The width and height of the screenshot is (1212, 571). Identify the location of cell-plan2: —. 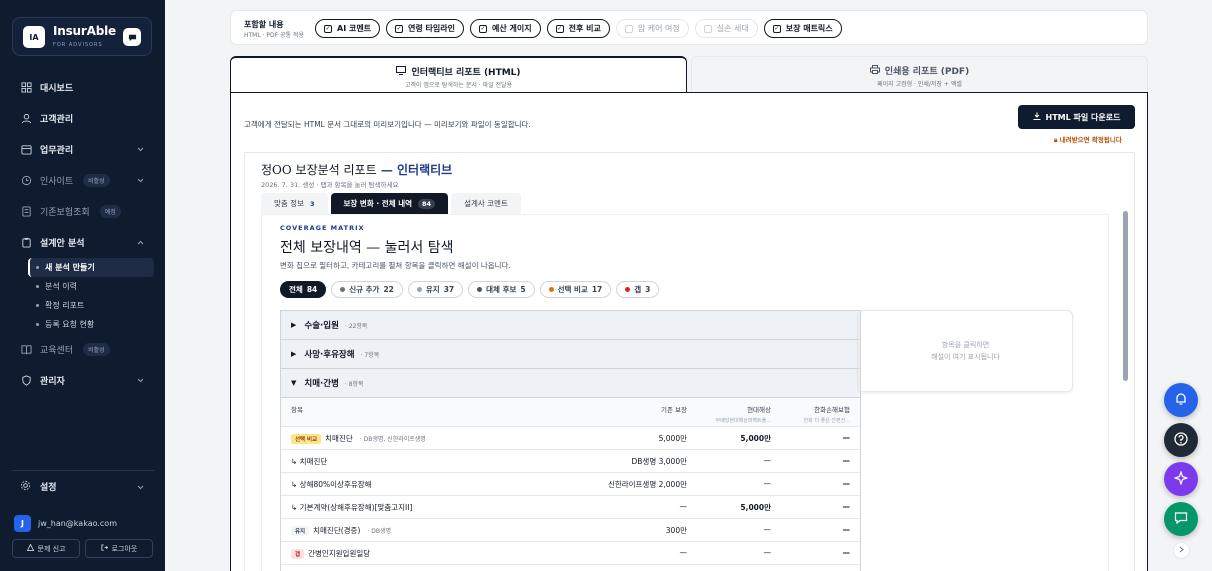
(846, 529).